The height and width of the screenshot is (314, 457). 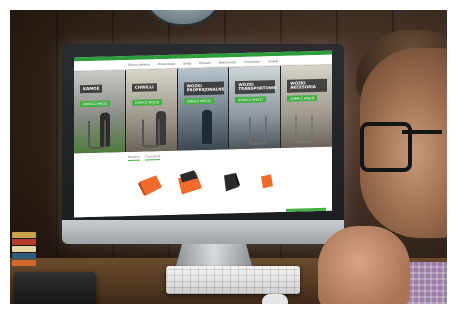 I want to click on hero-panel-4-cta: ZOBACZ WIĘCEJ, so click(x=250, y=100).